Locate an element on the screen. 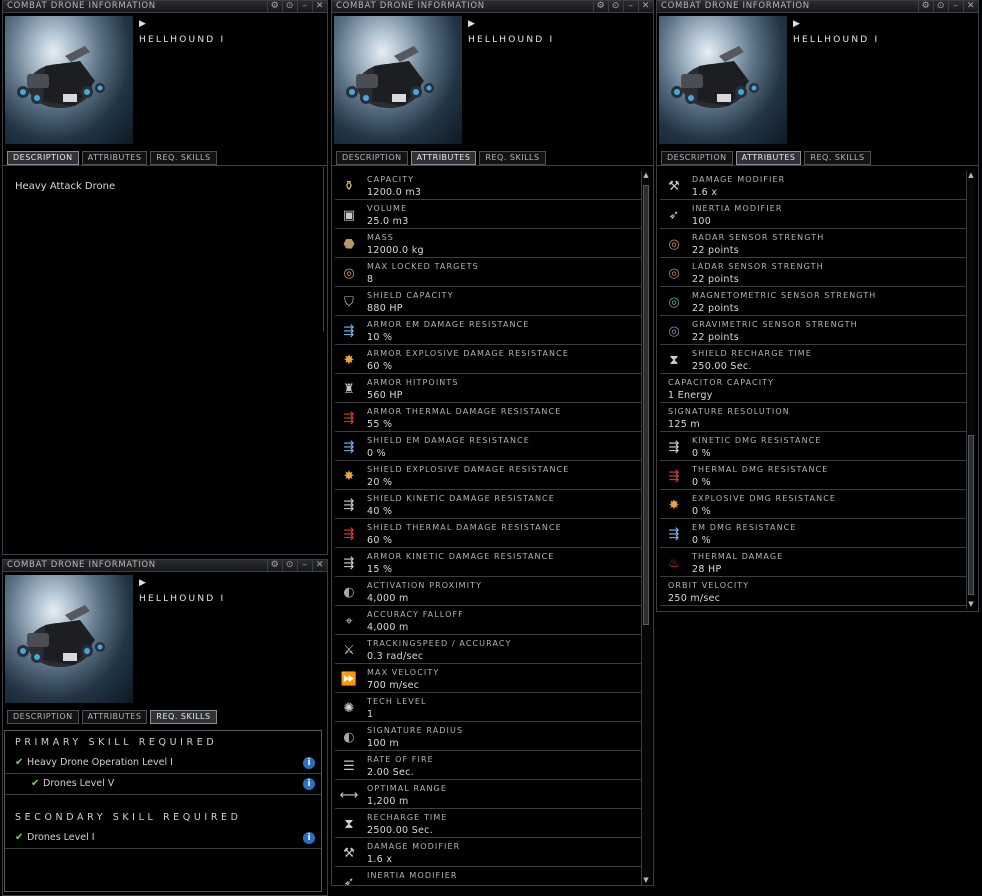 This screenshot has width=982, height=896. attribute-row: ➶ INERTIA MODIFIER is located at coordinates (488, 876).